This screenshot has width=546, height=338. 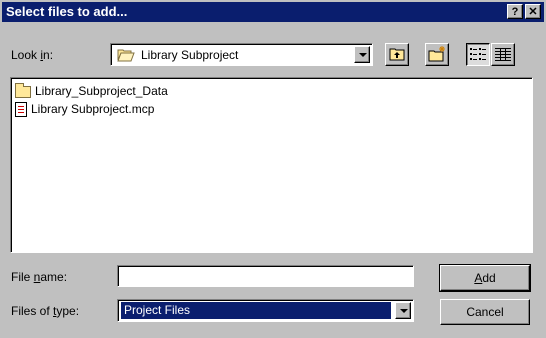 What do you see at coordinates (54, 277) in the screenshot?
I see `file-name-label-post: ame:` at bounding box center [54, 277].